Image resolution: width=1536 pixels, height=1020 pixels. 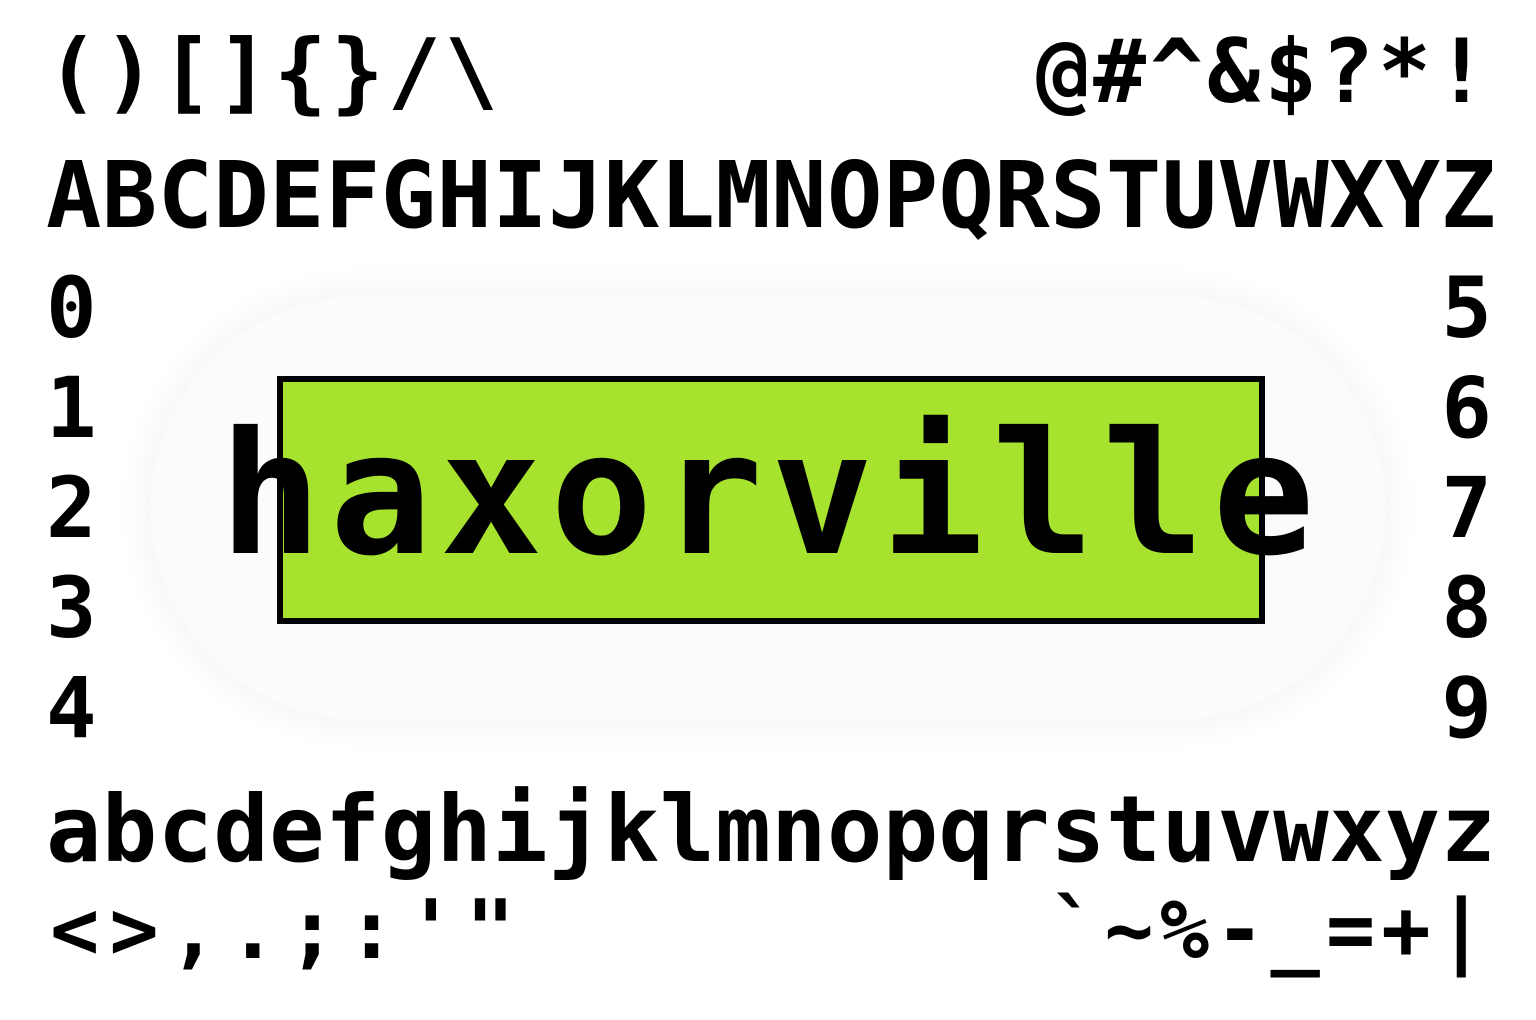 I want to click on uppercase-letter-glyph: L, so click(x=687, y=195).